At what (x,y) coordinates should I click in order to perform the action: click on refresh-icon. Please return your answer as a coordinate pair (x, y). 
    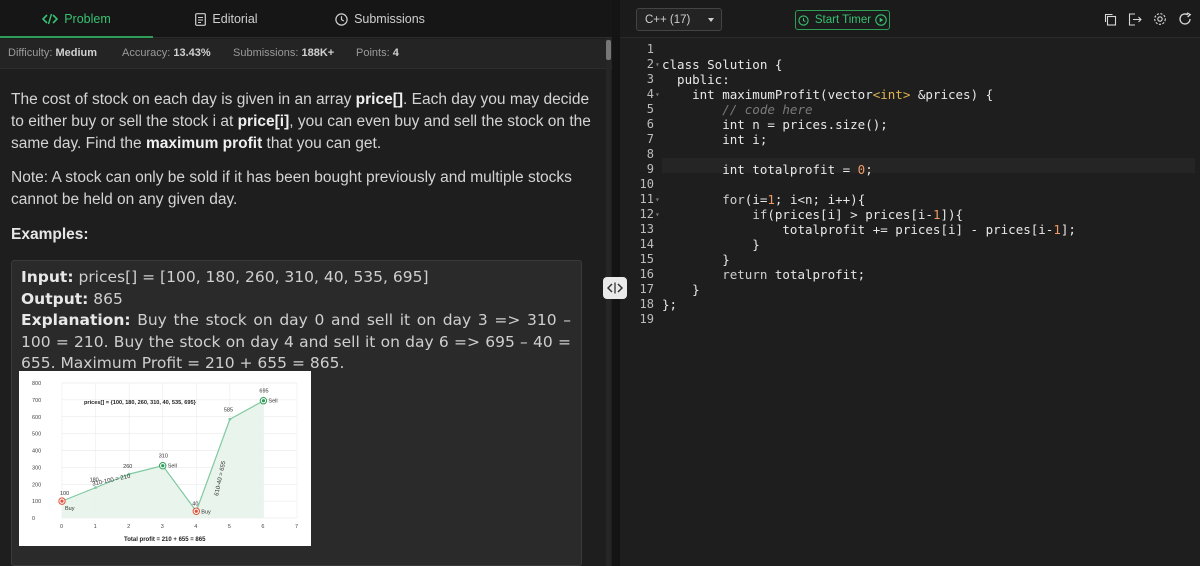
    Looking at the image, I should click on (1185, 19).